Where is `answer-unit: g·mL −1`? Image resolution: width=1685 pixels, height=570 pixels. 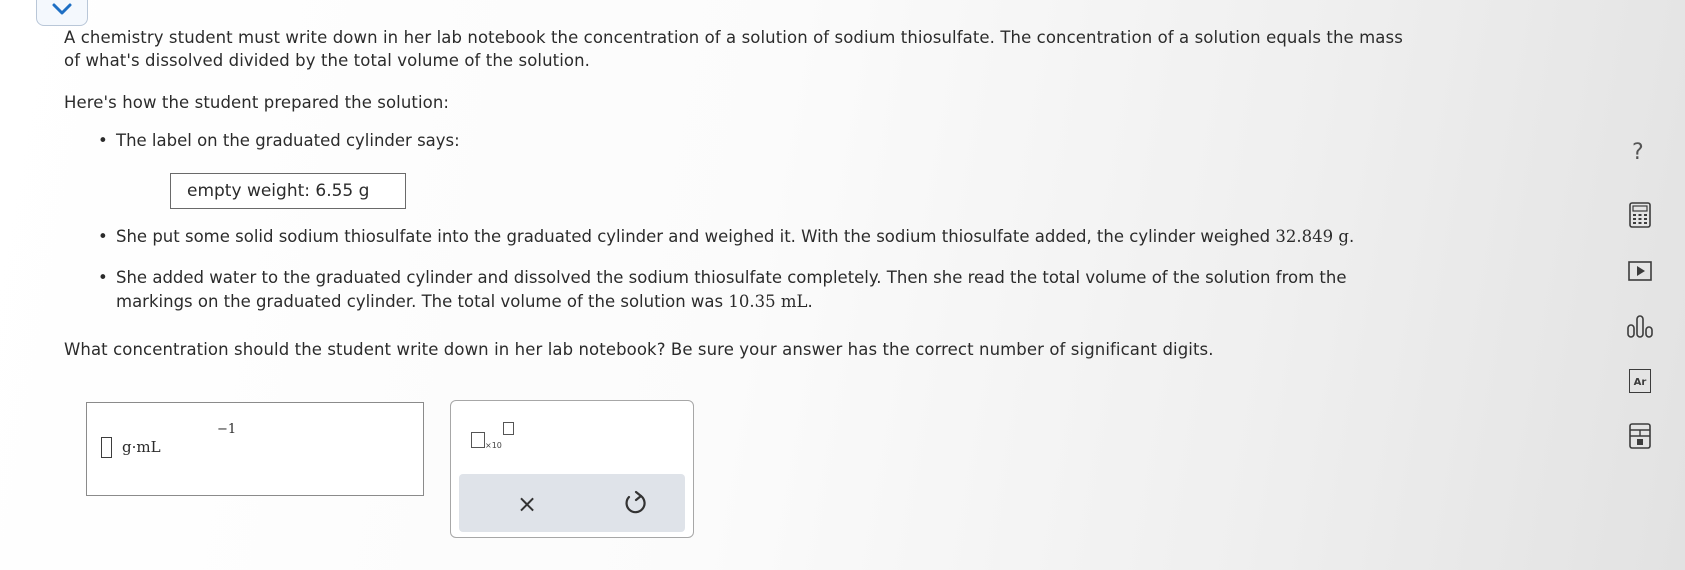 answer-unit: g·mL −1 is located at coordinates (179, 439).